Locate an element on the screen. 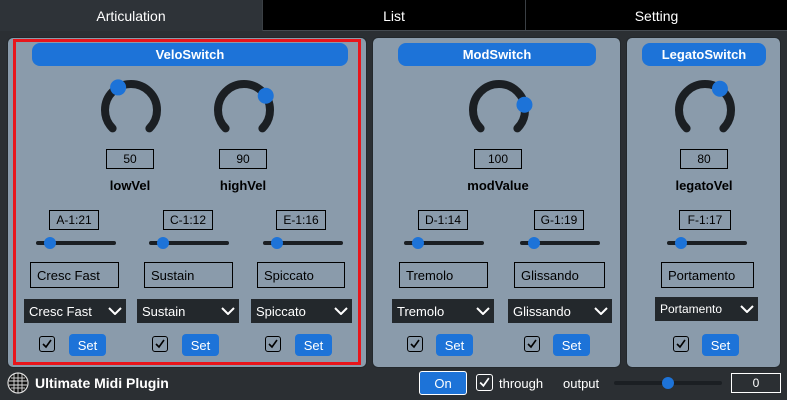 This screenshot has height=400, width=787. slot-text-d: Tremolo is located at coordinates (443, 275).